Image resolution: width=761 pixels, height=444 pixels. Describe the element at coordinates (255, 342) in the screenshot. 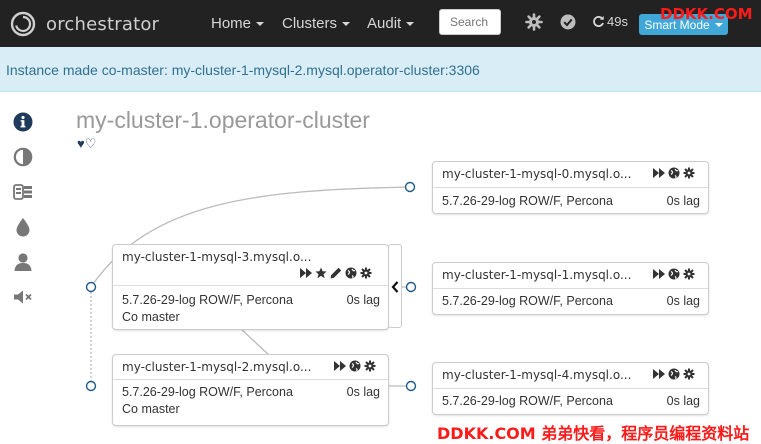

I see `link-co-master` at that location.